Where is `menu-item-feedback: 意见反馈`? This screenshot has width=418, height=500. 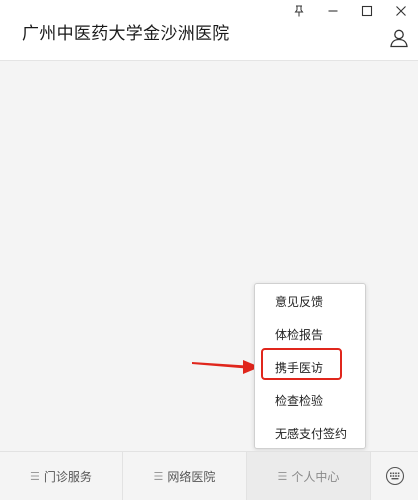 menu-item-feedback: 意见反馈 is located at coordinates (310, 302).